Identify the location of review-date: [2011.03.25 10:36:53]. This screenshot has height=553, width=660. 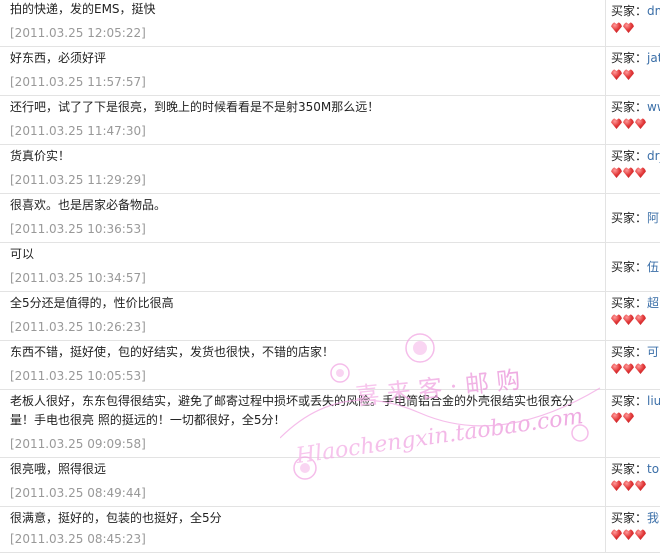
(78, 229).